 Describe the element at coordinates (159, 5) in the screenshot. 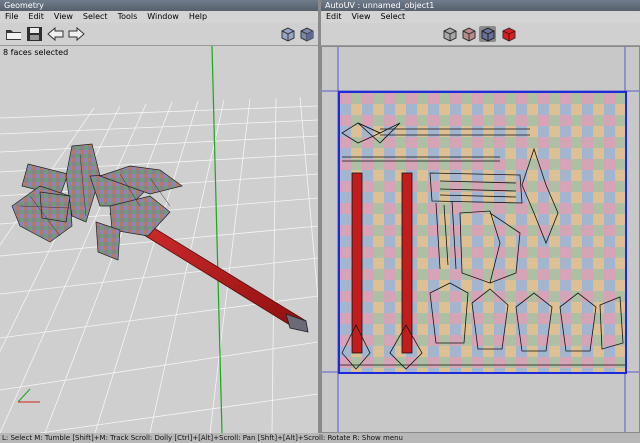

I see `window-title-geometry: Geometry` at that location.